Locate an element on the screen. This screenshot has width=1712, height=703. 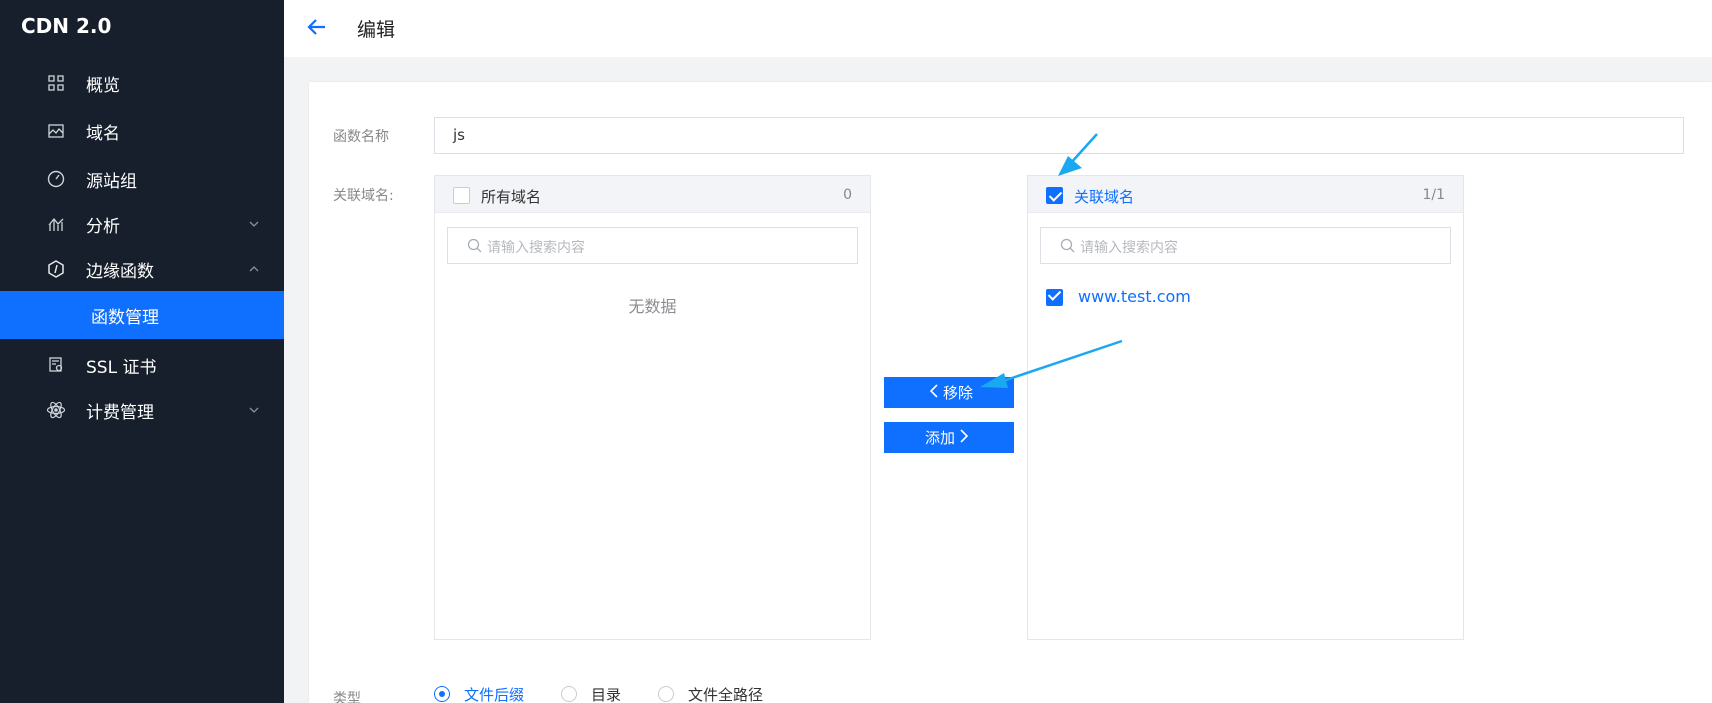
sidebar-item-label: 分析 is located at coordinates (103, 226).